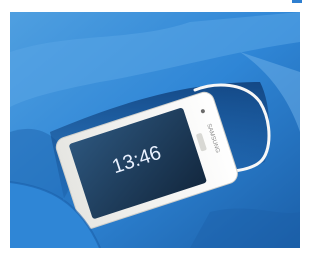  What do you see at coordinates (297, 1) in the screenshot?
I see `corner-accent` at bounding box center [297, 1].